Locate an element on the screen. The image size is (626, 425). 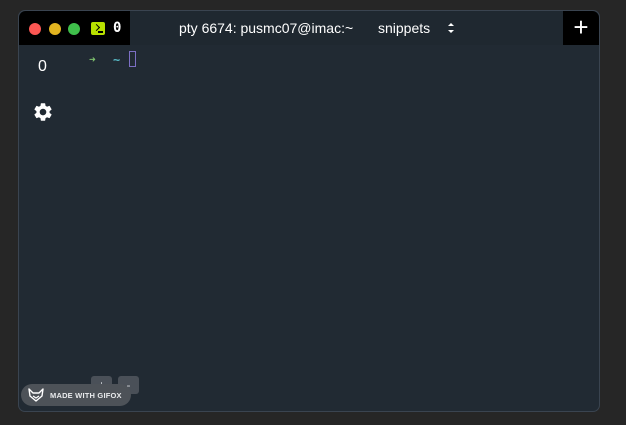
gifox-watermark: MADE WITH GIFOX is located at coordinates (76, 395).